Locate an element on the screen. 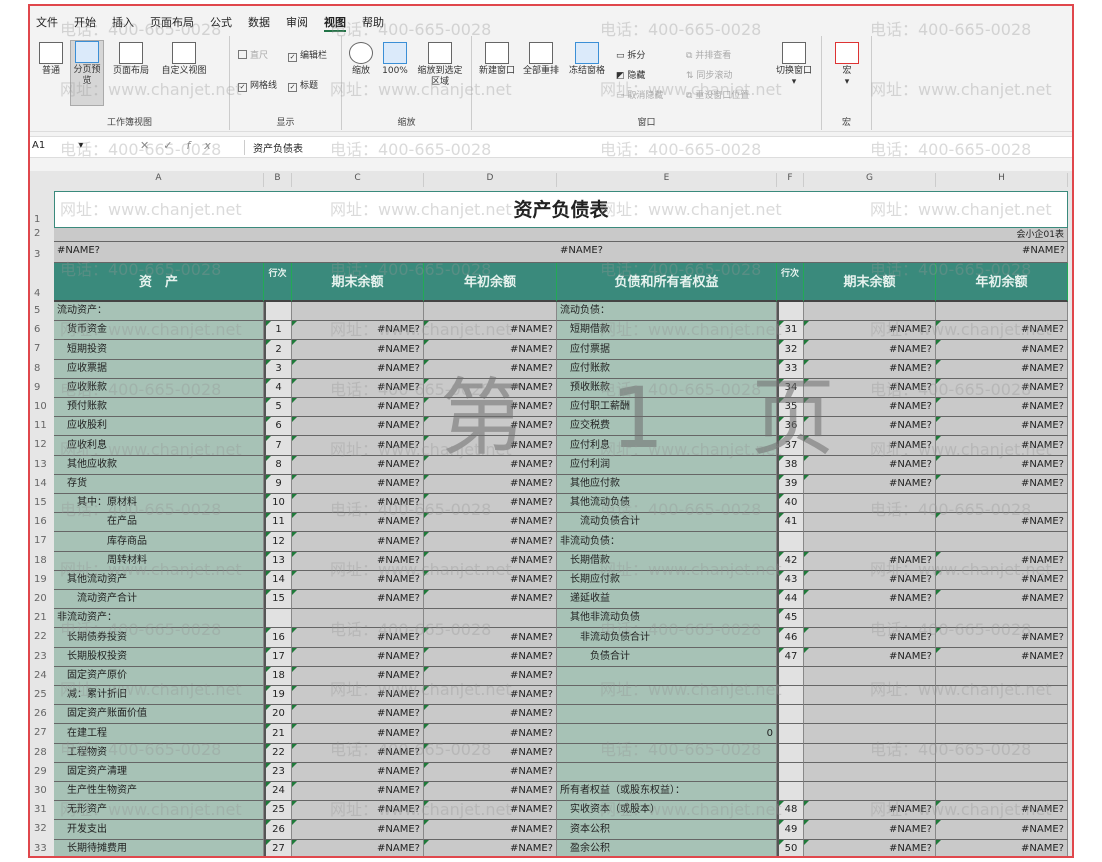  cell-H3: #NAME? is located at coordinates (1002, 252).